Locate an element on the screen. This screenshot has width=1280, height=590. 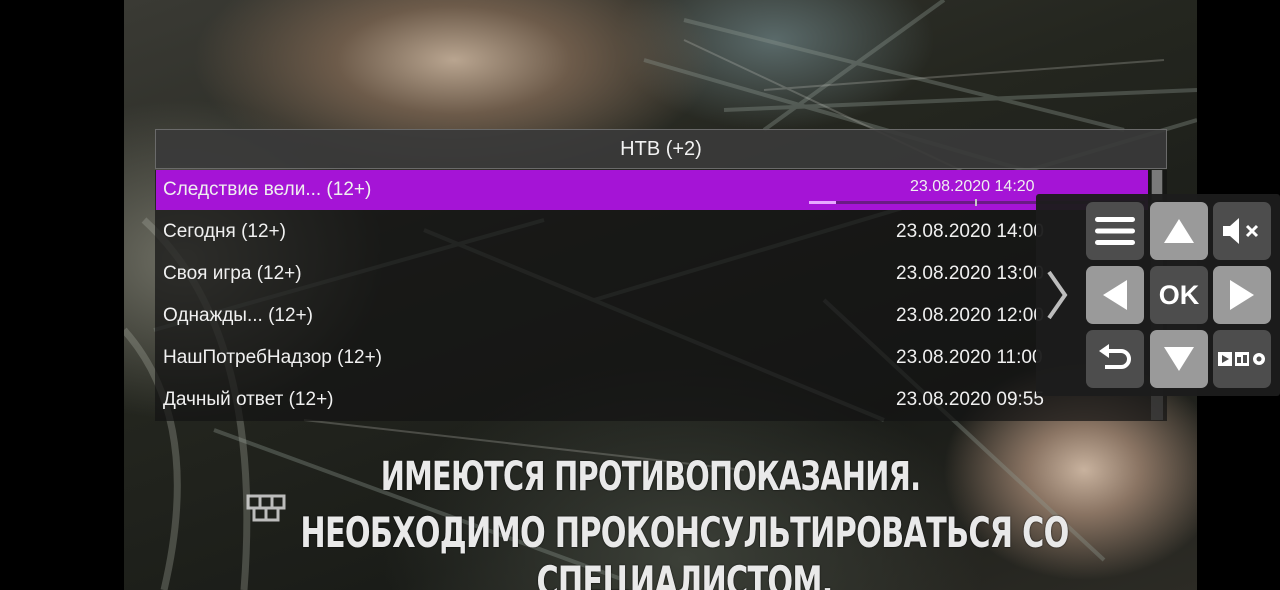
menu-icon is located at coordinates (1115, 231).